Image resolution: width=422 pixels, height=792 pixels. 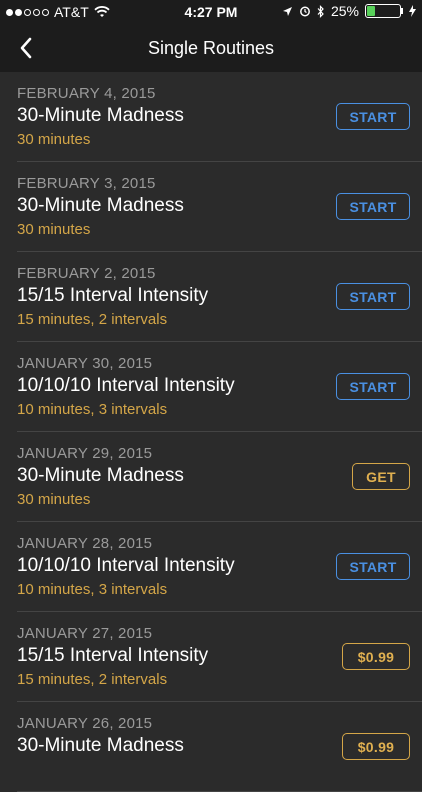 I want to click on alarm-icon, so click(x=305, y=11).